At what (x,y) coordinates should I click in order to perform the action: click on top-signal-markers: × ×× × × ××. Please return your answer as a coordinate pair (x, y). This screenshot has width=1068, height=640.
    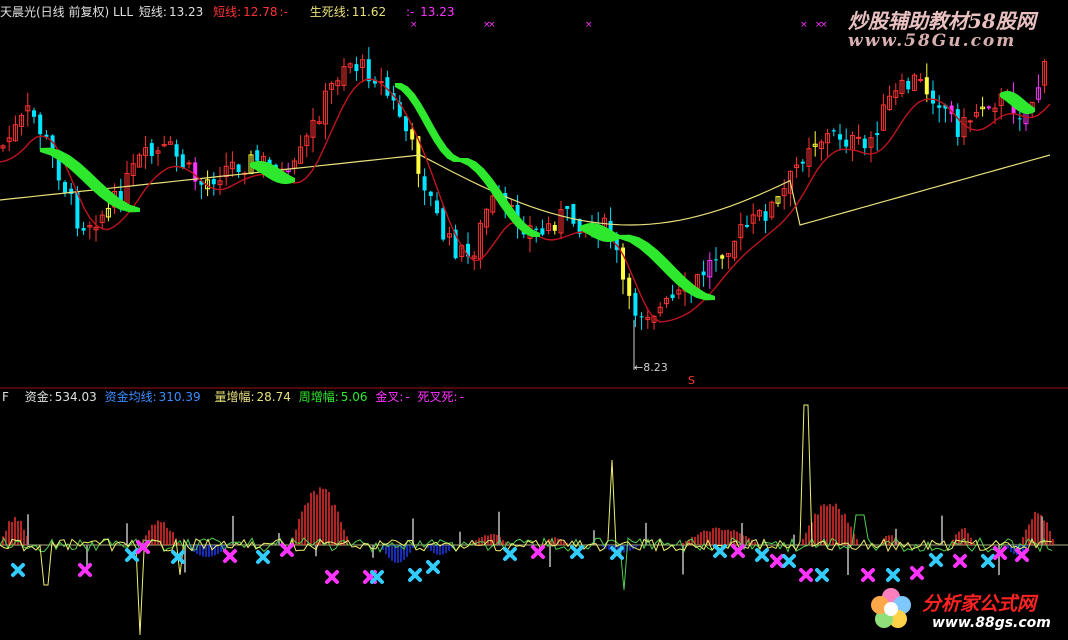
    Looking at the image, I should click on (619, 25).